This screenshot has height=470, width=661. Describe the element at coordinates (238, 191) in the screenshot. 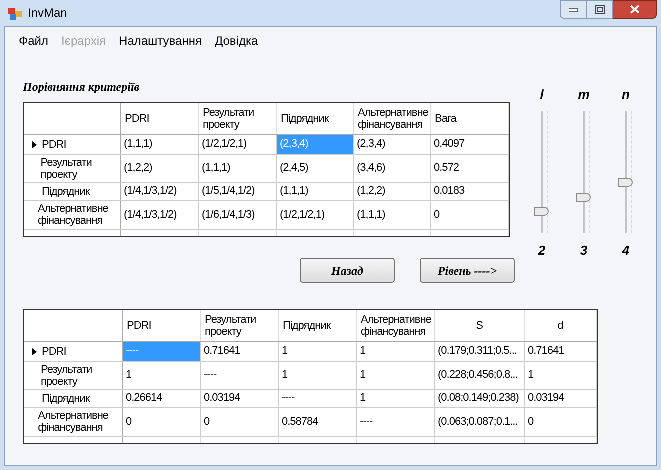

I see `table-cell: (1/5,1/4,1/2)` at that location.